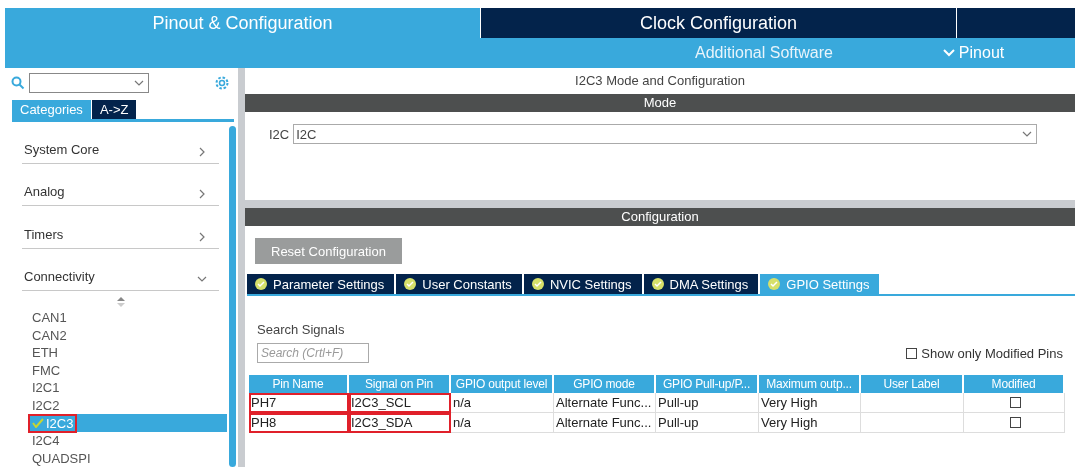 Image resolution: width=1075 pixels, height=467 pixels. I want to click on category-item: System Core, so click(120, 143).